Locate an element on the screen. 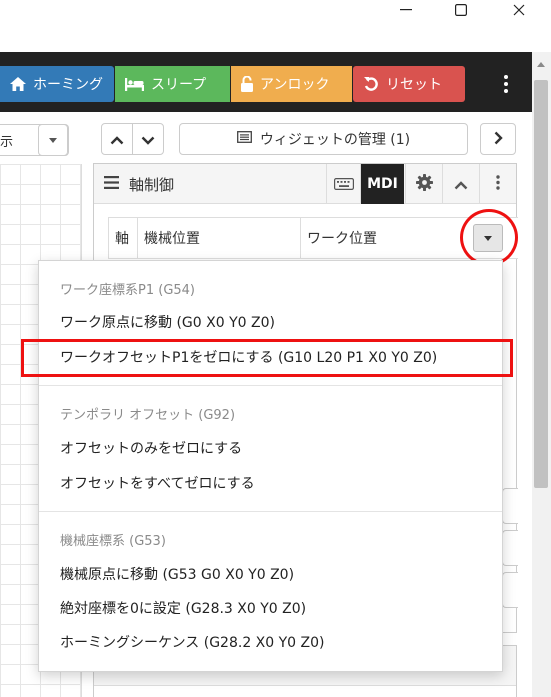 This screenshot has height=697, width=551. homing-label: ホーミング is located at coordinates (68, 85).